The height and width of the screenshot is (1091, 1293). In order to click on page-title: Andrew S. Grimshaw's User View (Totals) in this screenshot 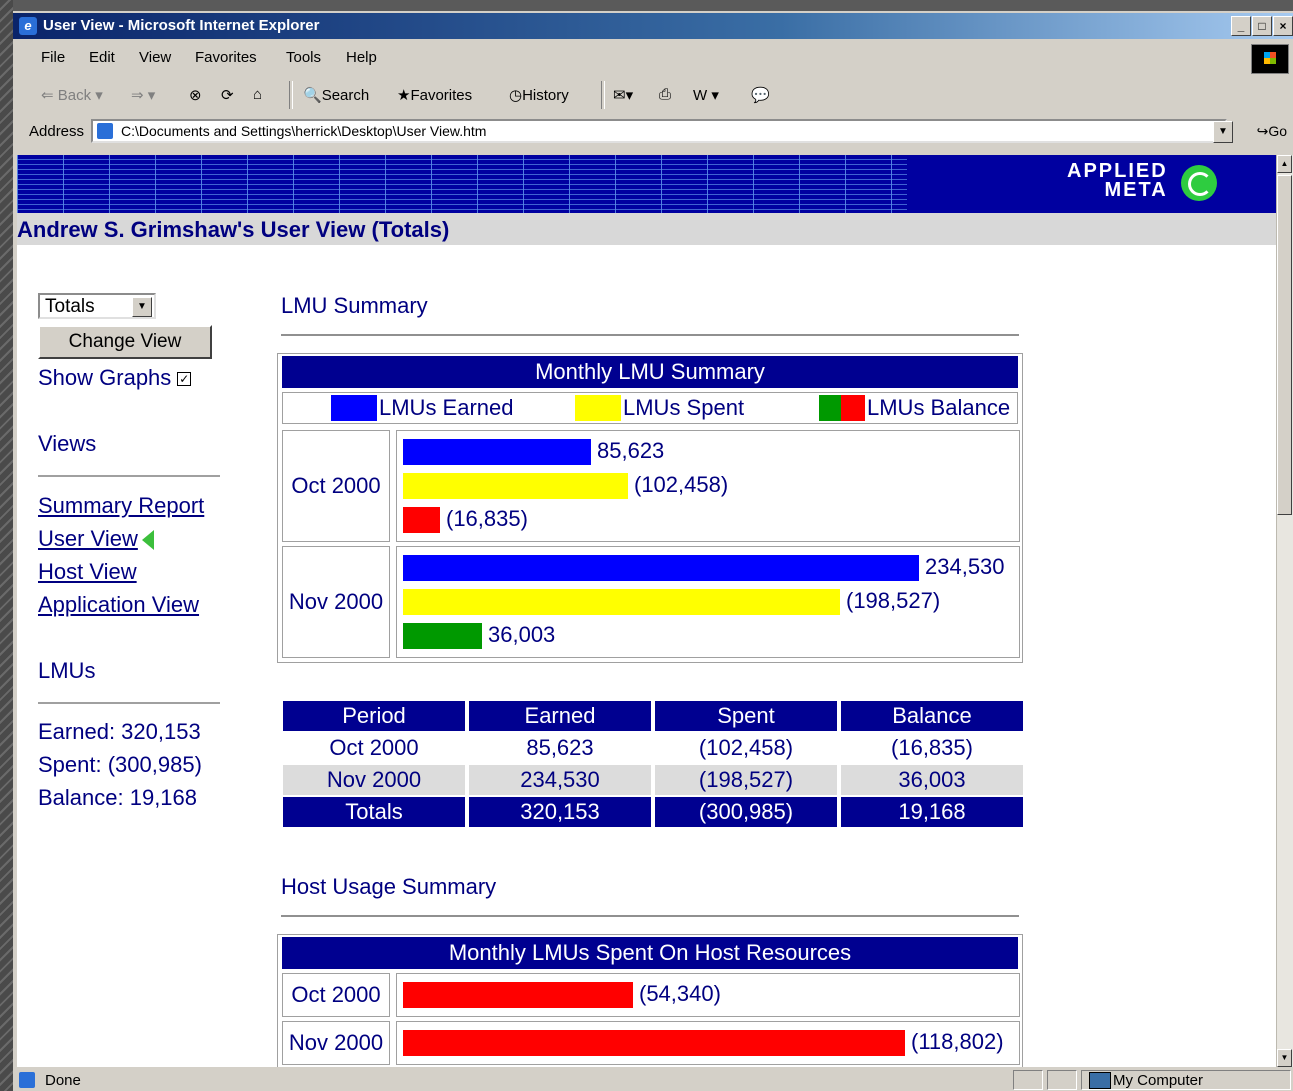, I will do `click(233, 229)`.